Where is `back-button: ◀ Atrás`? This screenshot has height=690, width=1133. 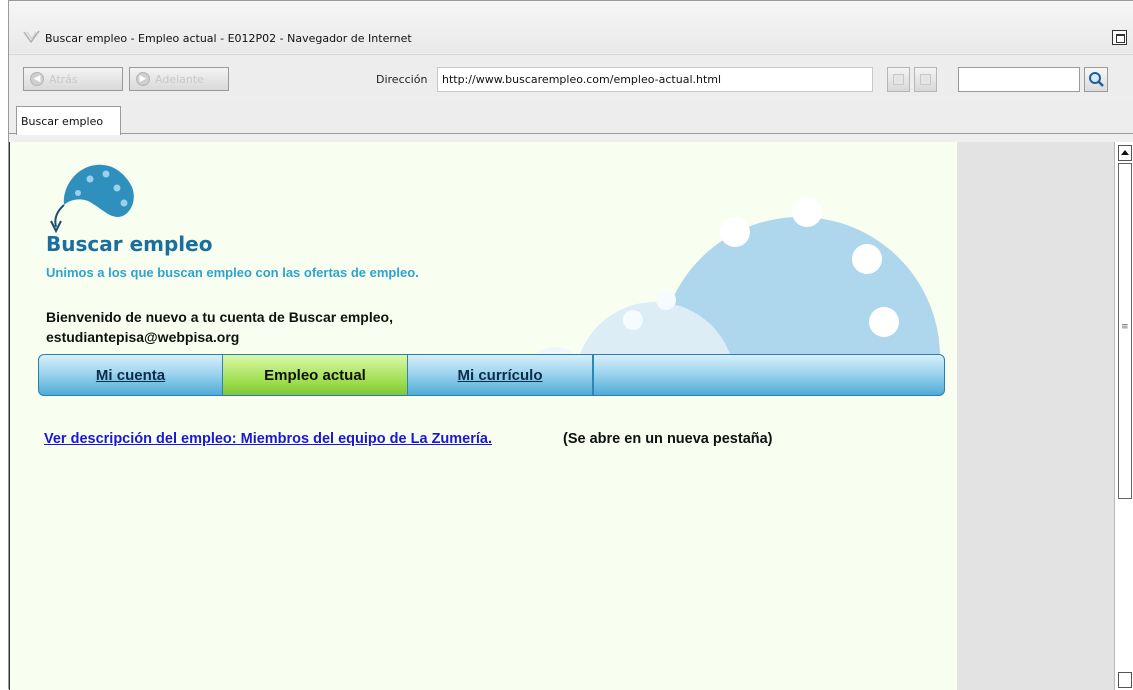 back-button: ◀ Atrás is located at coordinates (73, 79).